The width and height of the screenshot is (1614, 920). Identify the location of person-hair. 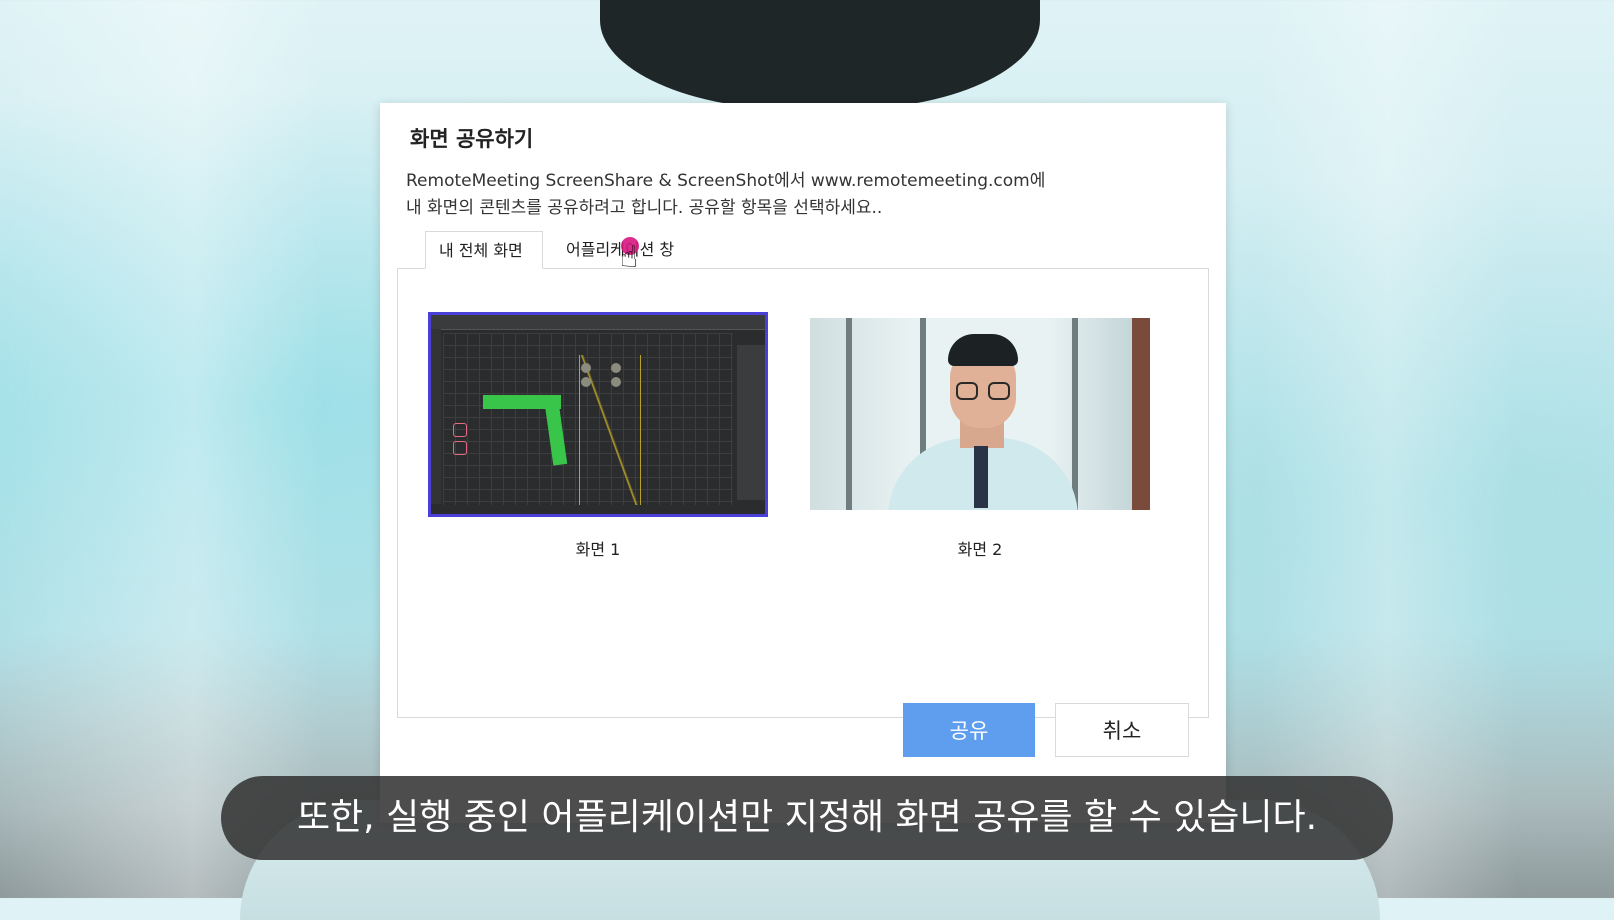
(983, 350).